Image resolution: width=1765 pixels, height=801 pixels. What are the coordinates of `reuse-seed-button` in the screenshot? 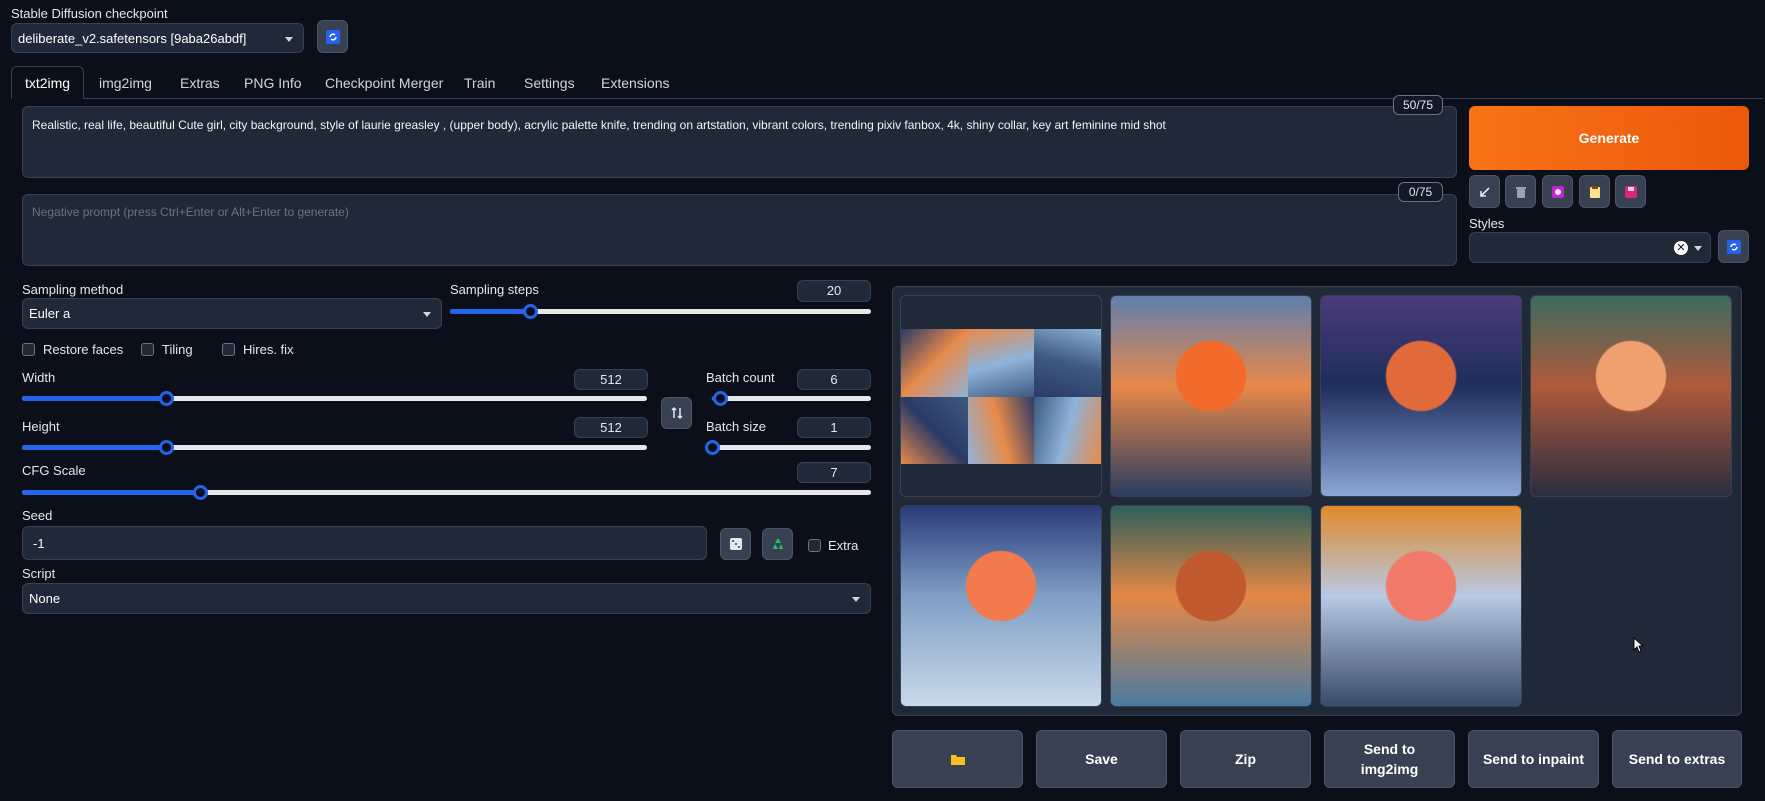 It's located at (777, 544).